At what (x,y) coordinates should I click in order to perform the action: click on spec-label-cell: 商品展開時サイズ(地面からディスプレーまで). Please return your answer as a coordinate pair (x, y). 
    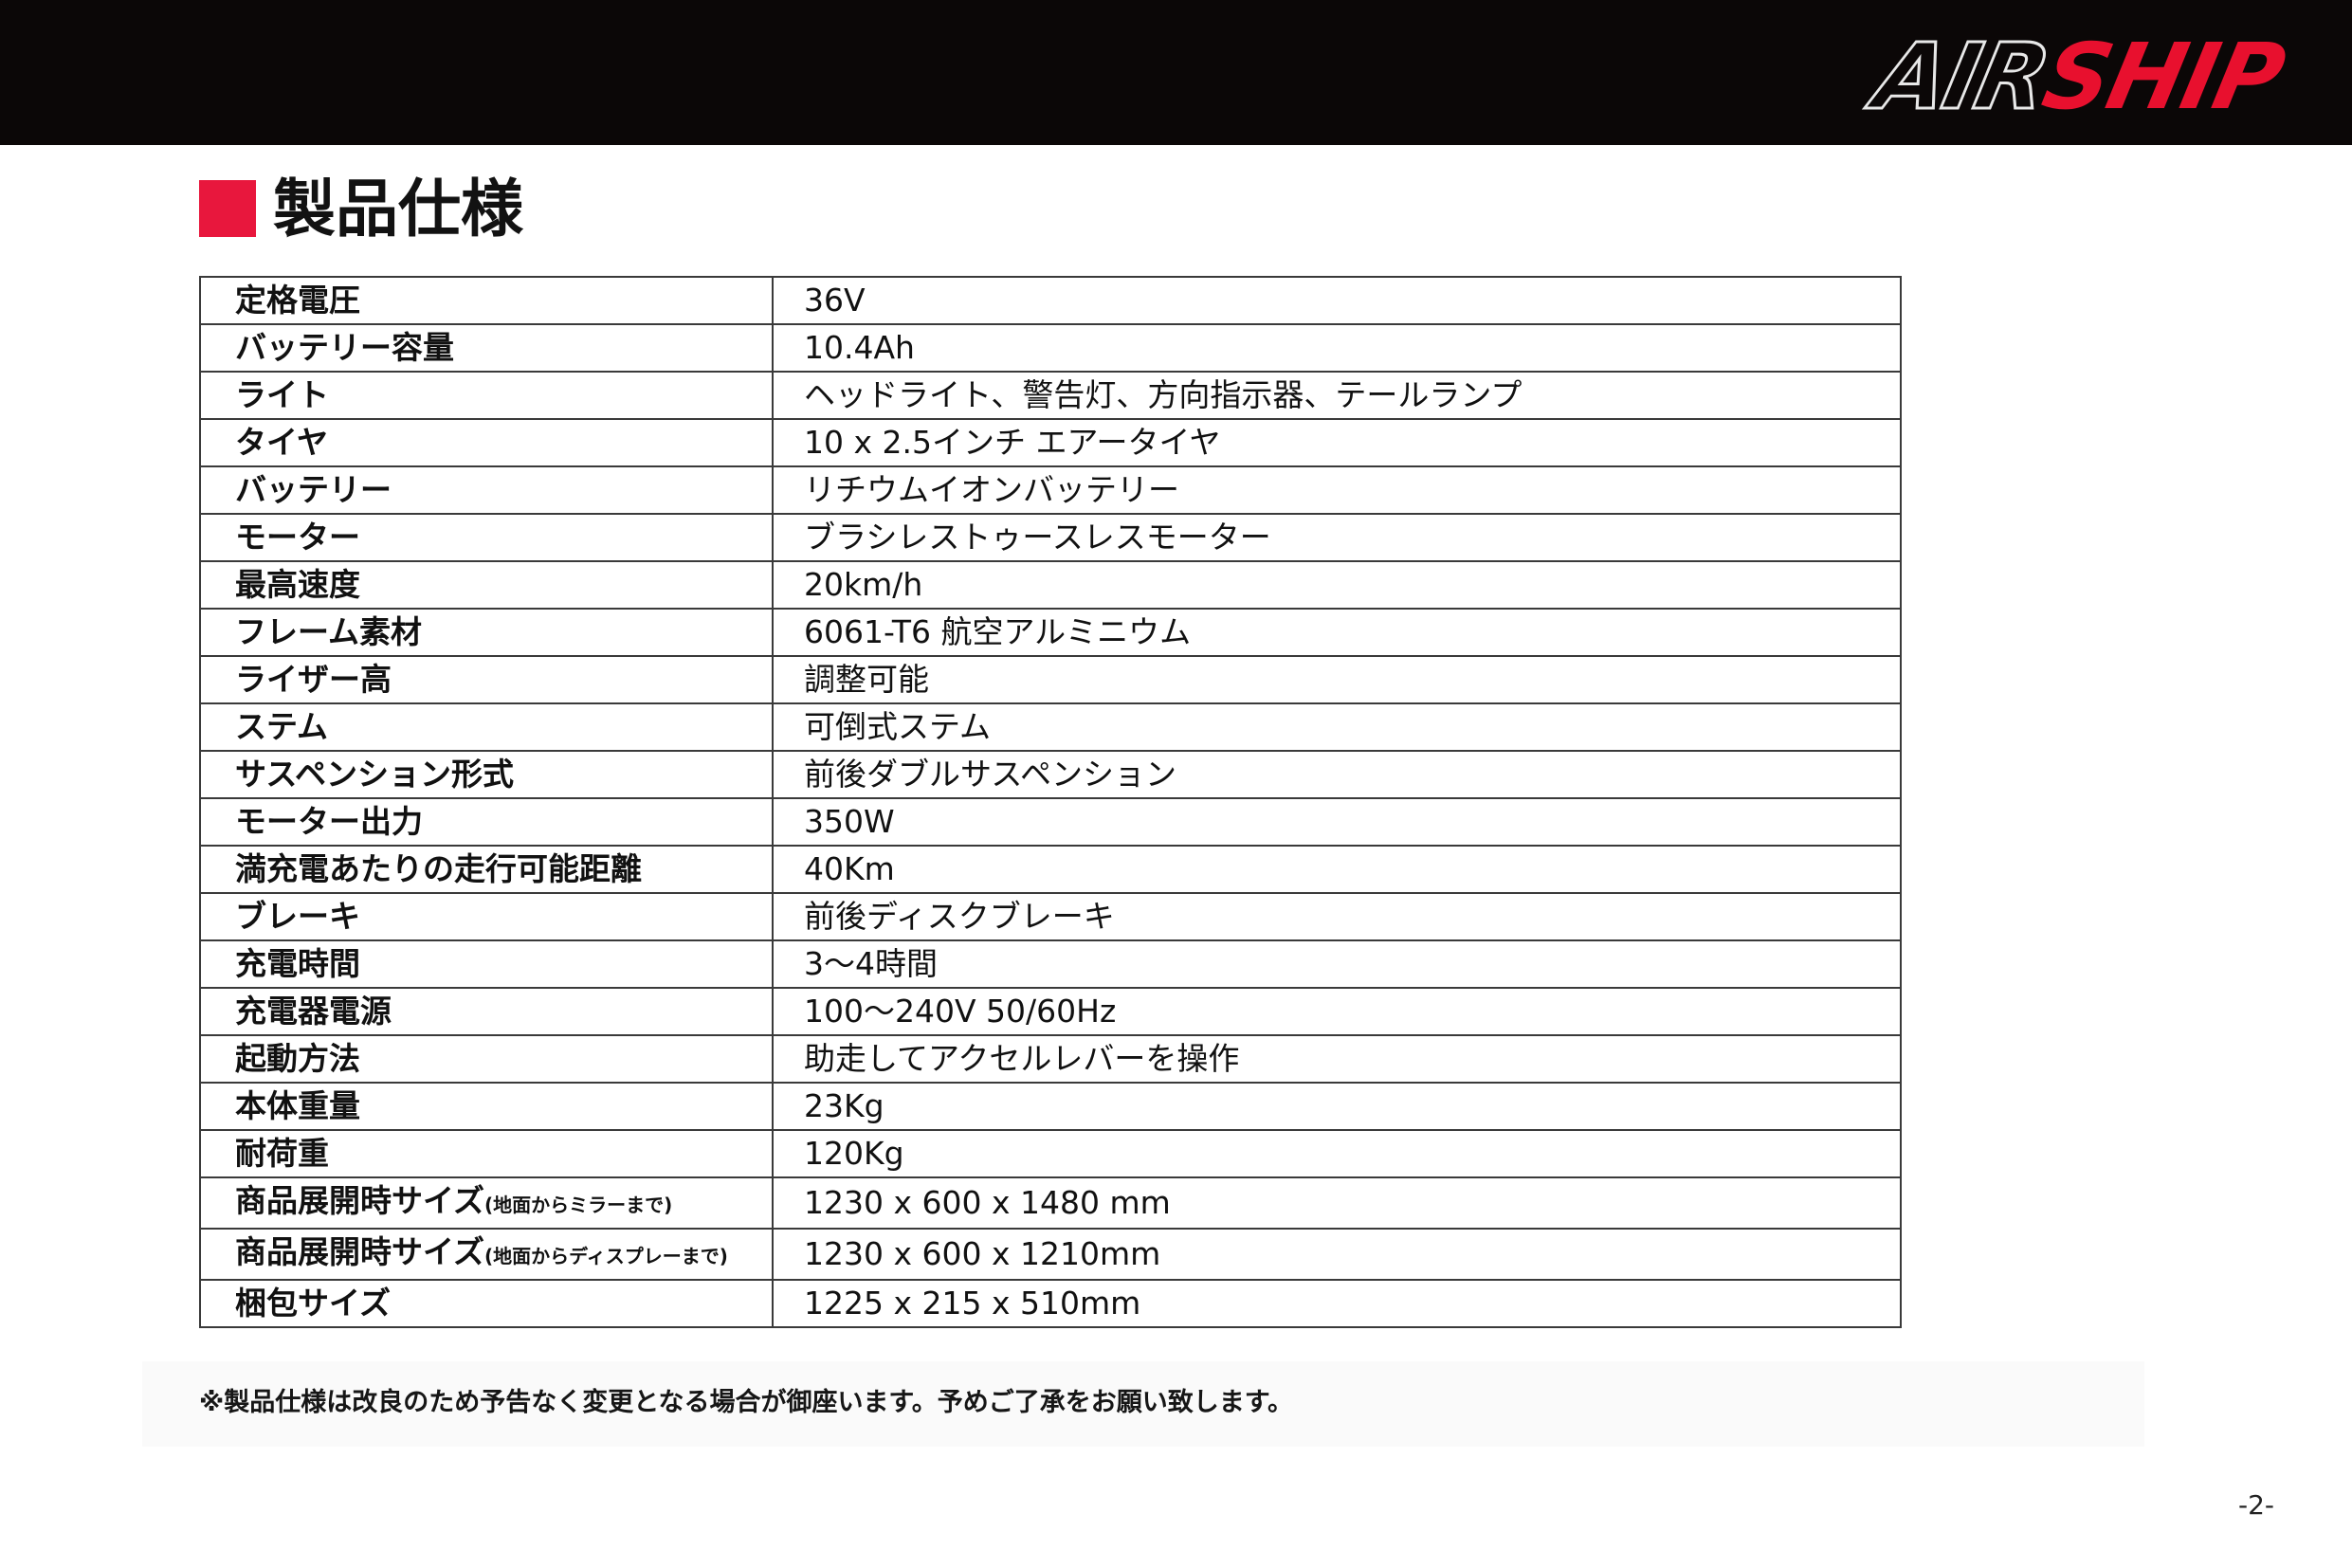
    Looking at the image, I should click on (486, 1254).